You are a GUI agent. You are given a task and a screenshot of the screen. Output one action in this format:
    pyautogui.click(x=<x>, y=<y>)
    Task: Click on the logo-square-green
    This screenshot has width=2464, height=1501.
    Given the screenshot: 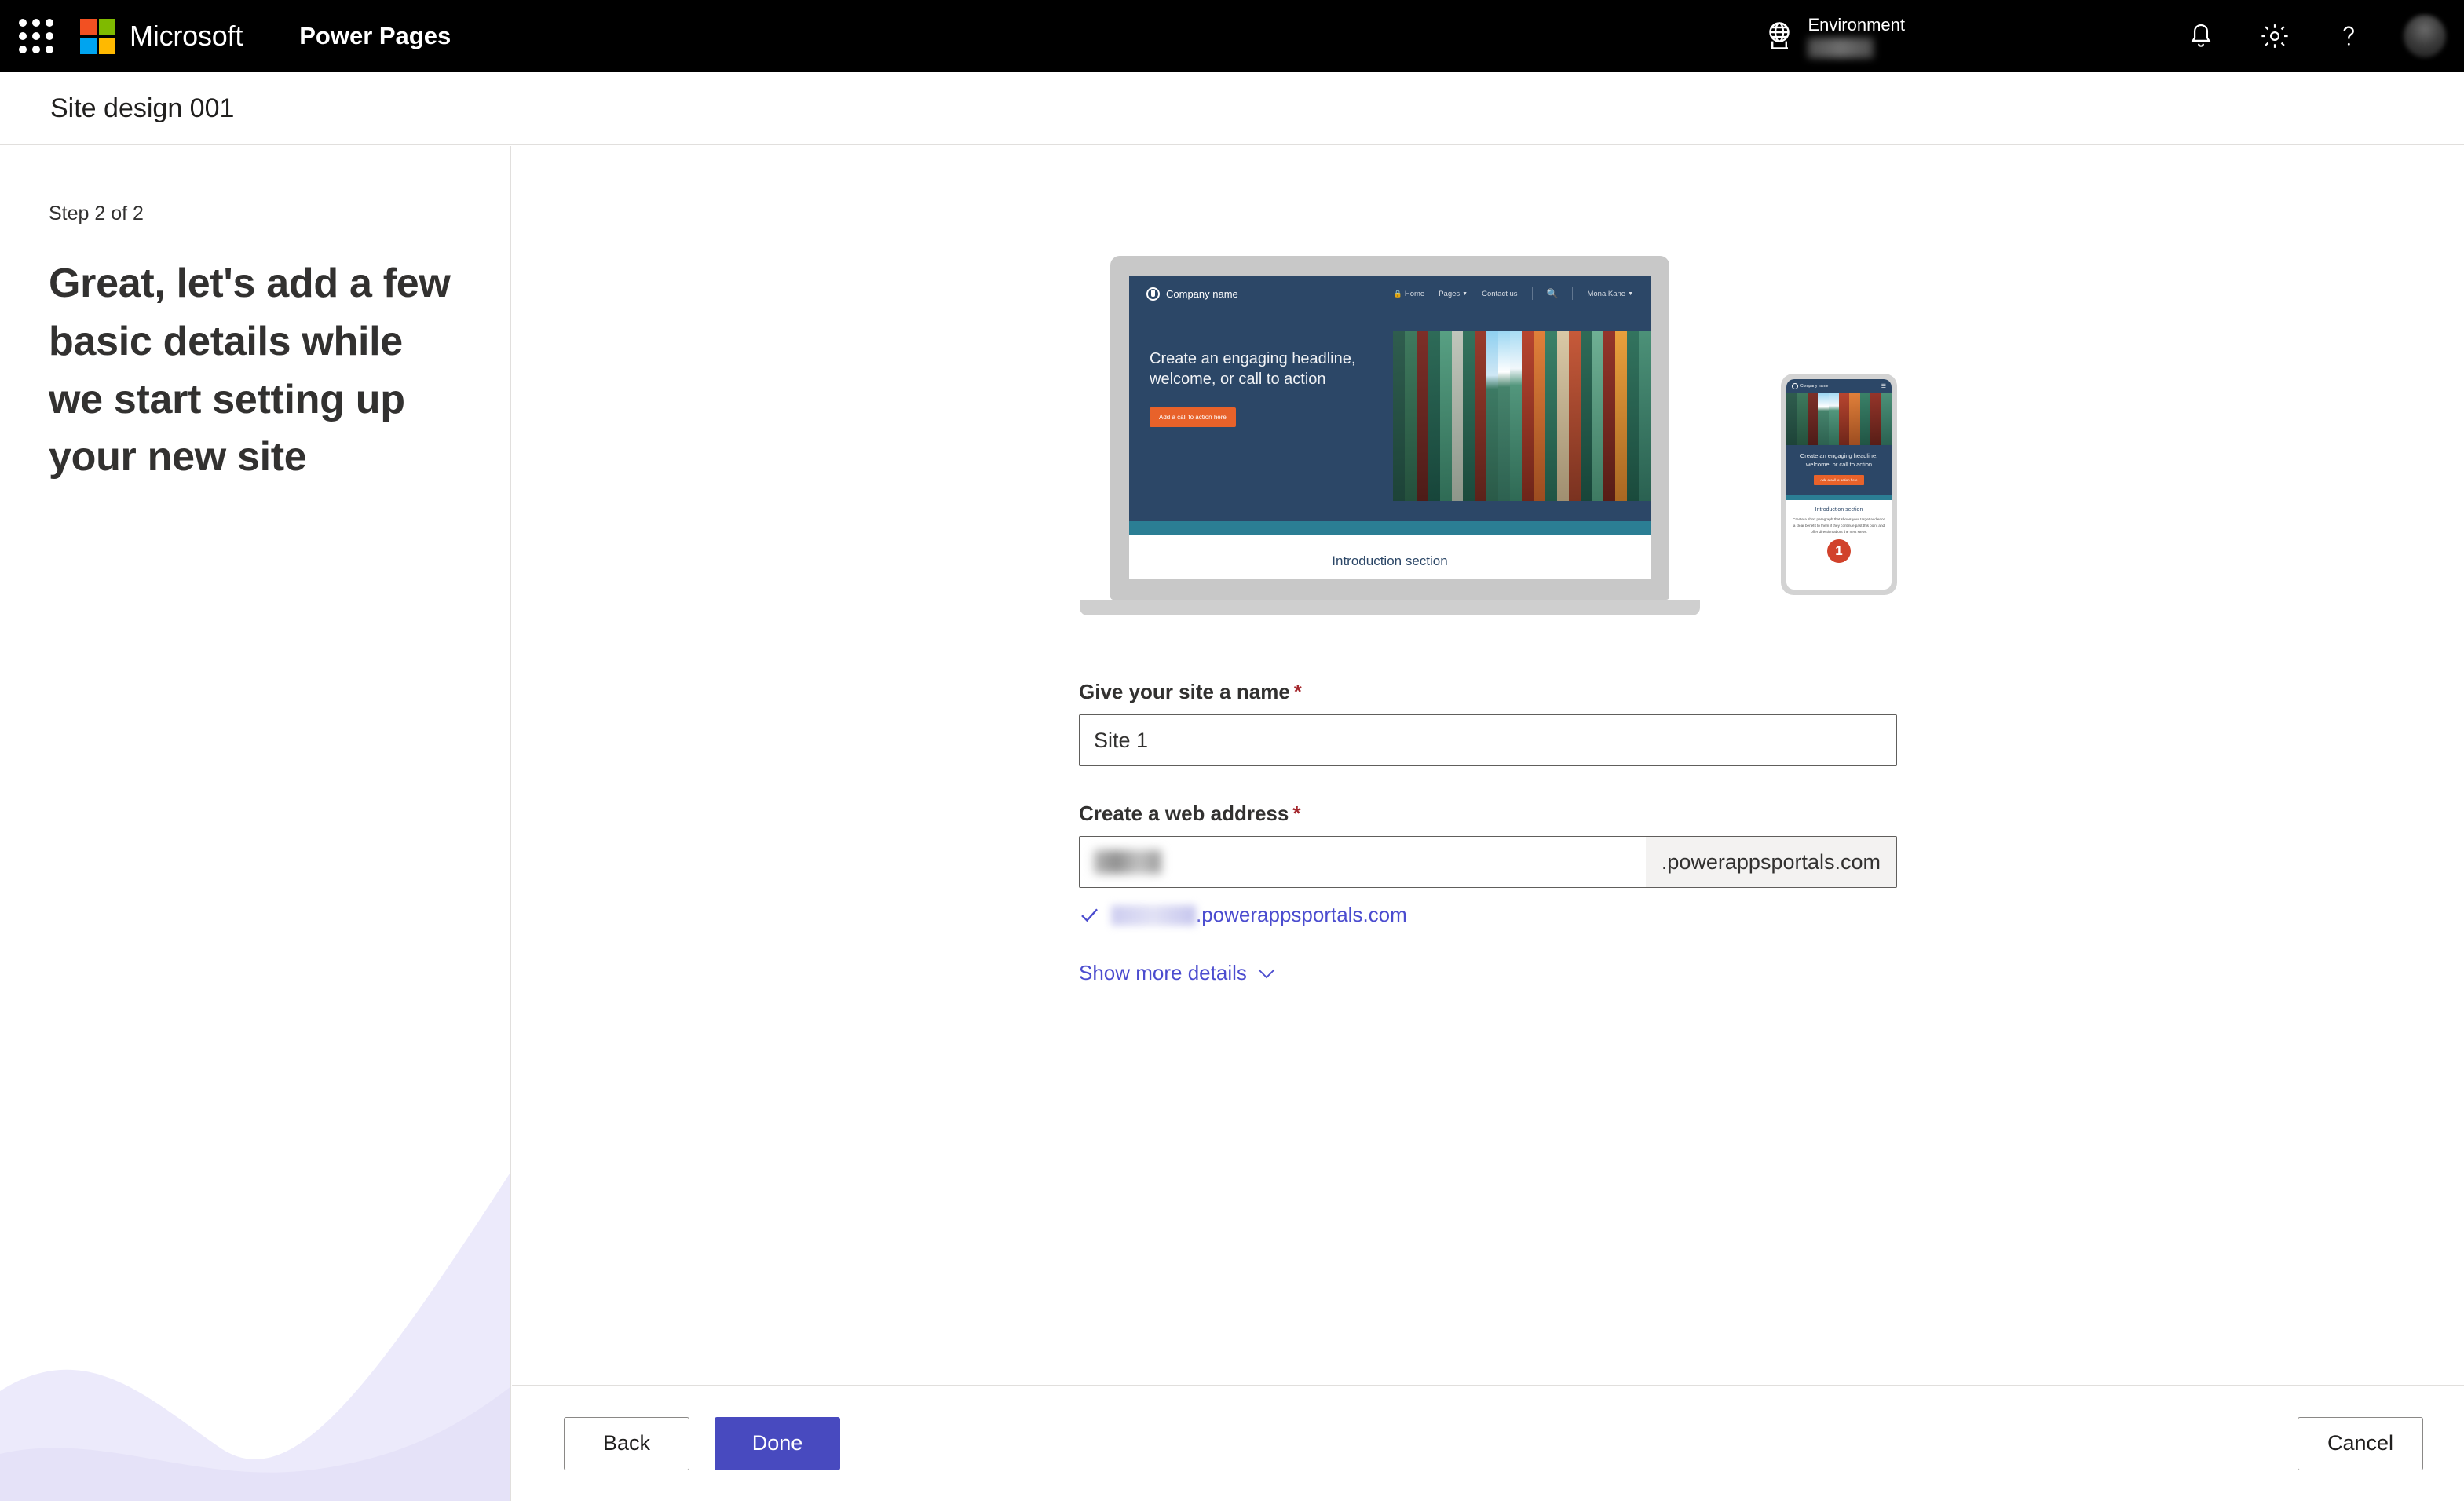 What is the action you would take?
    pyautogui.click(x=107, y=26)
    